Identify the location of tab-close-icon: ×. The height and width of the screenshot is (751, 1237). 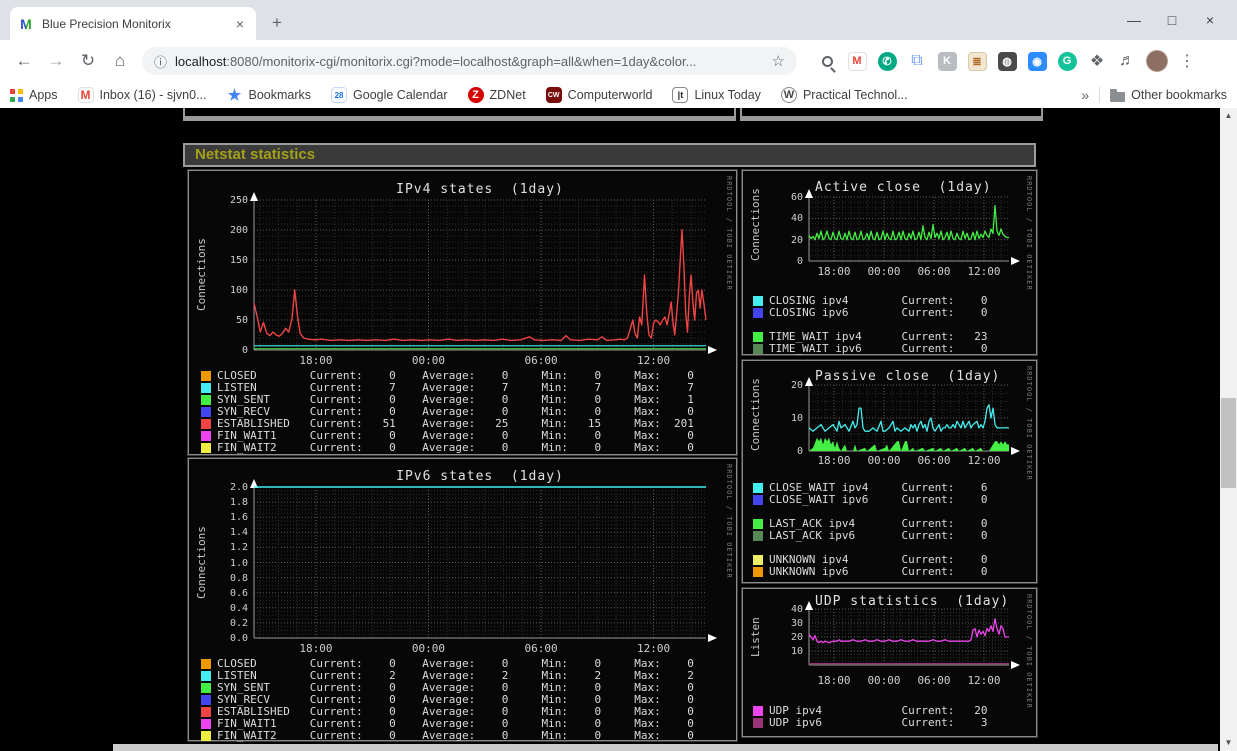
(240, 24).